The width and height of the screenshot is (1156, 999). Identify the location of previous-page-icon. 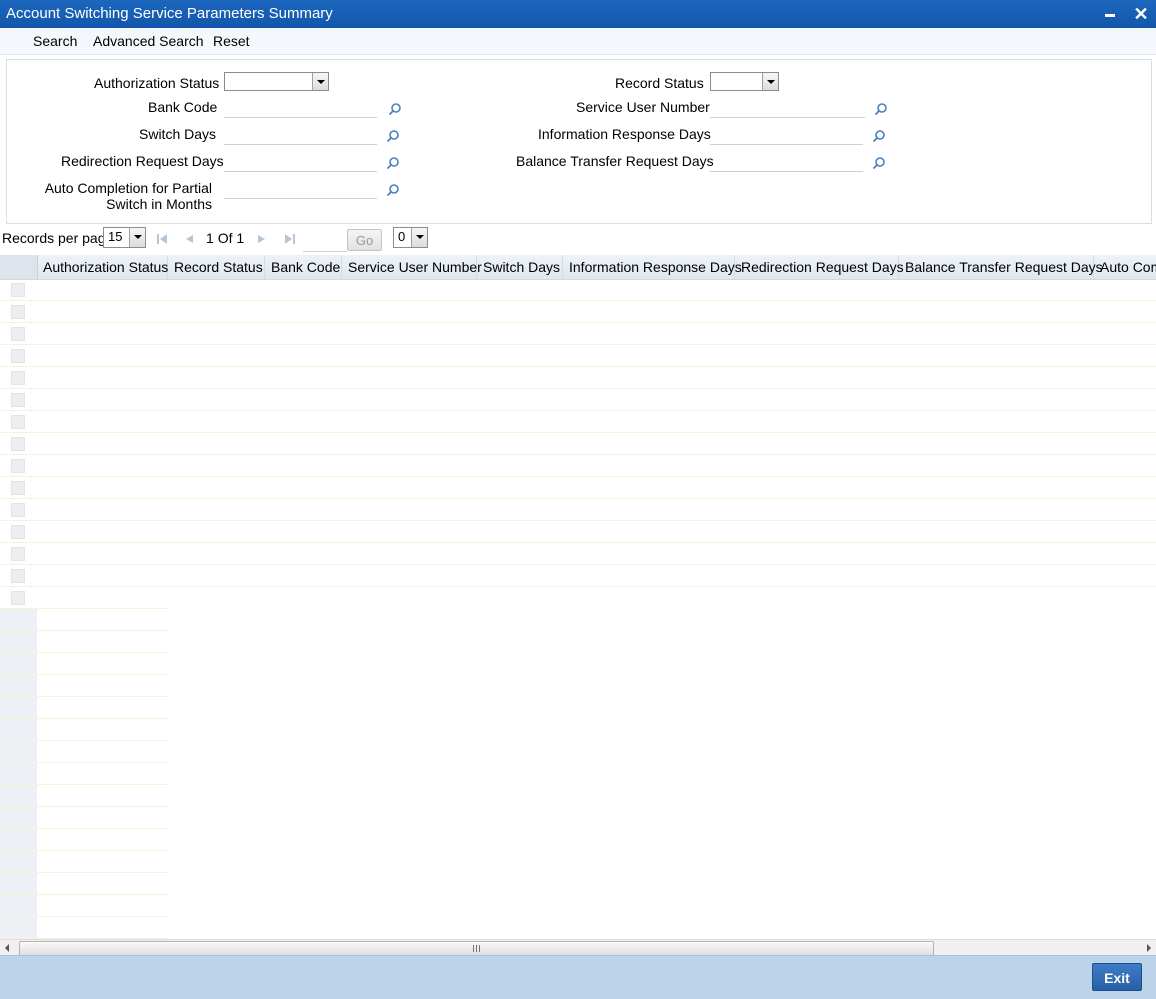
(189, 239).